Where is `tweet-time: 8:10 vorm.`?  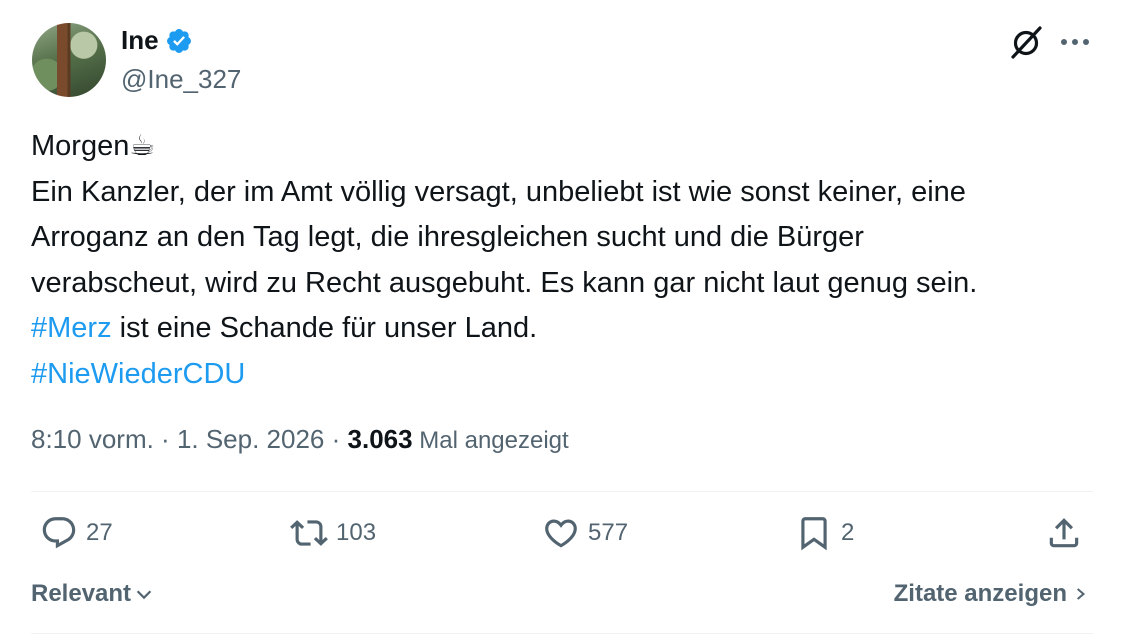
tweet-time: 8:10 vorm. is located at coordinates (92, 439).